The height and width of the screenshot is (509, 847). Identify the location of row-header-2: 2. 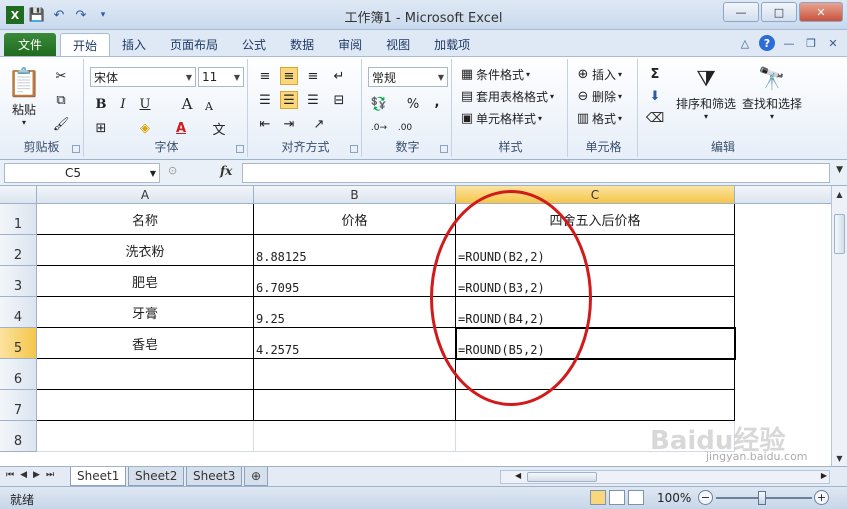
(18, 250).